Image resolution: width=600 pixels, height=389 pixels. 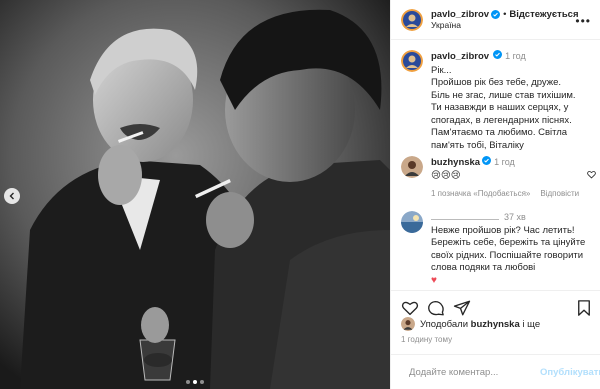 I want to click on chevron-left-icon, so click(x=11, y=196).